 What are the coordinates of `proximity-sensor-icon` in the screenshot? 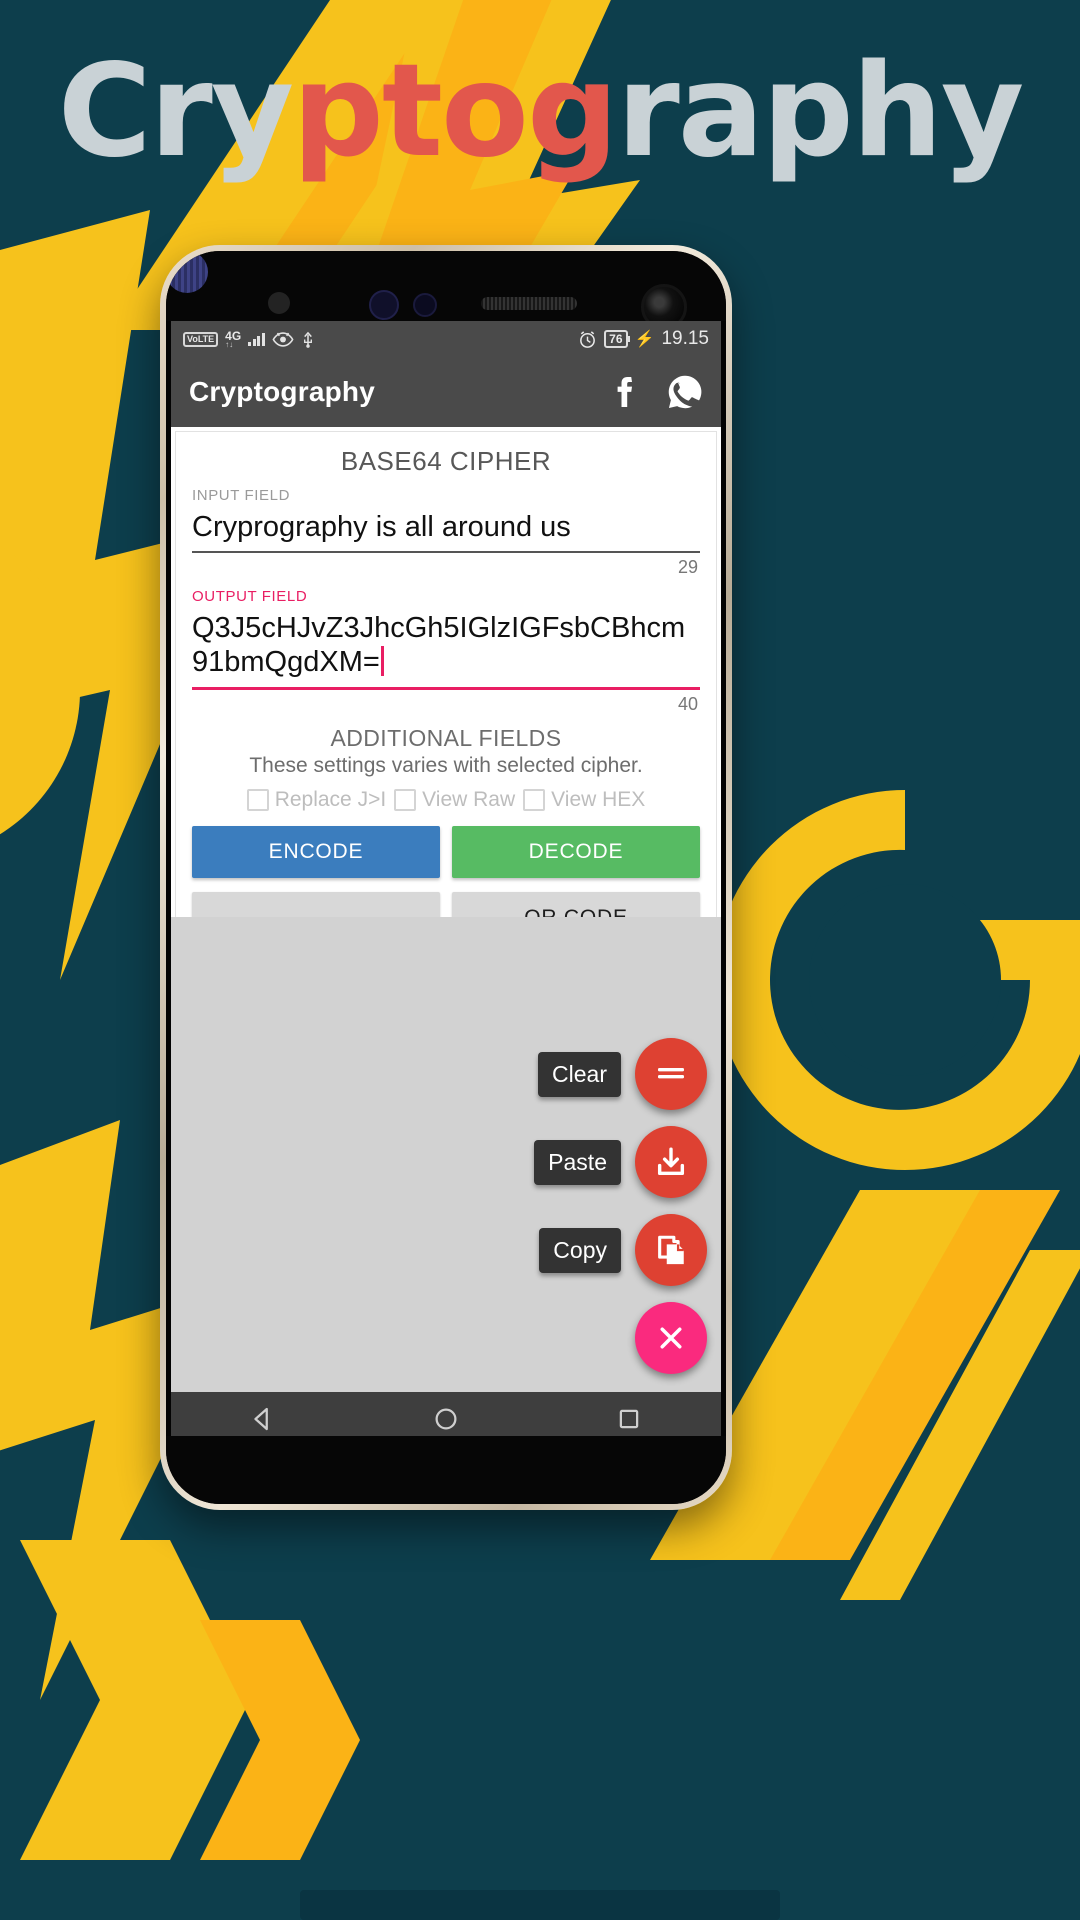 It's located at (279, 303).